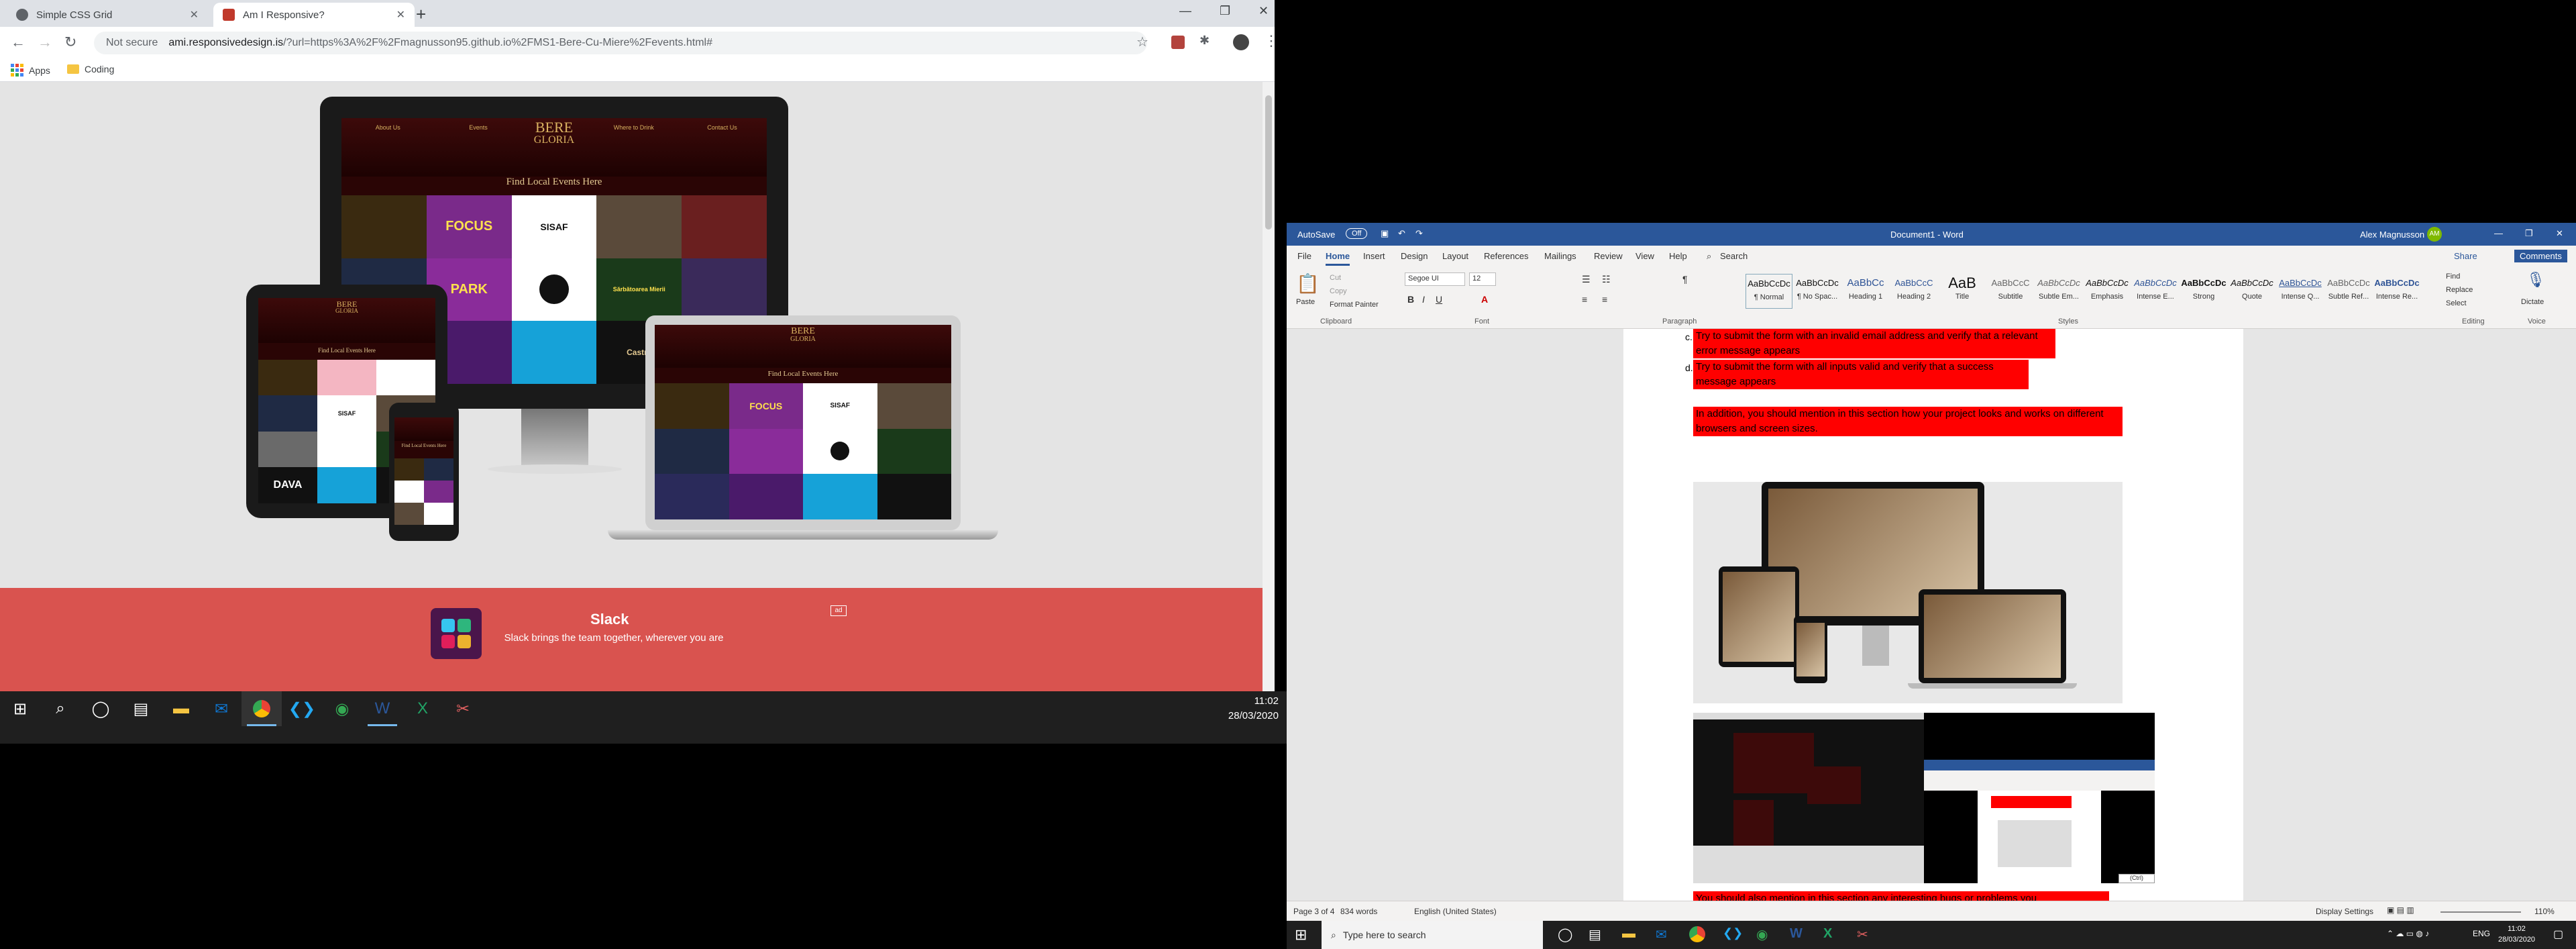 Image resolution: width=2576 pixels, height=949 pixels. I want to click on paste-options-button: (Ctrl), so click(2136, 878).